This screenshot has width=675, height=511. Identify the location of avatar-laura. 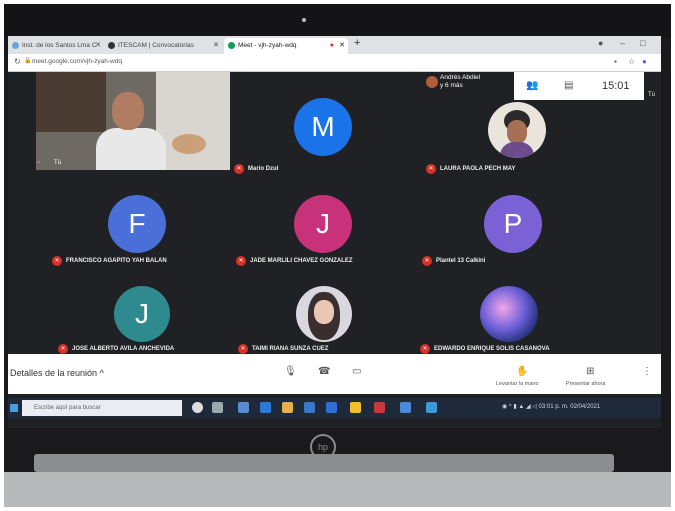
(517, 130).